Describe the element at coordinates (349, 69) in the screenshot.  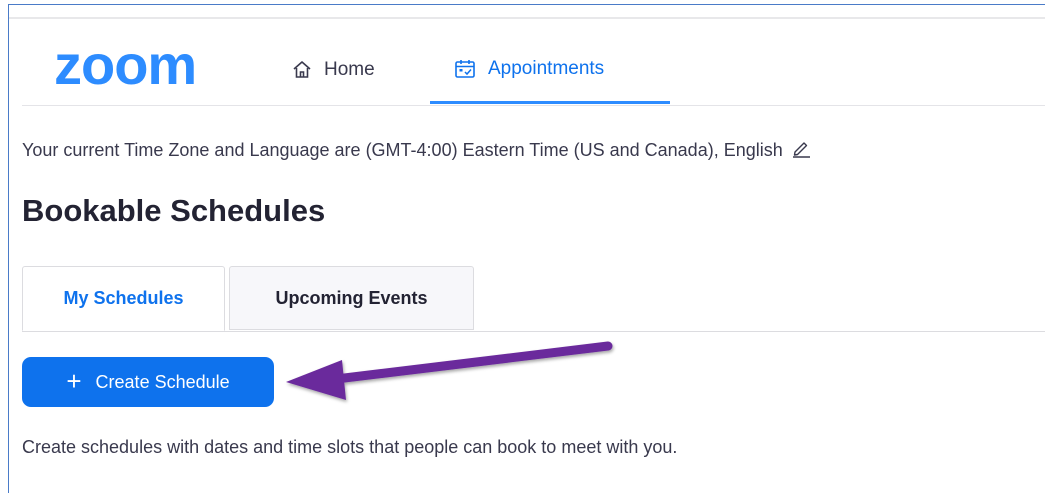
I see `nav-home-label: Home` at that location.